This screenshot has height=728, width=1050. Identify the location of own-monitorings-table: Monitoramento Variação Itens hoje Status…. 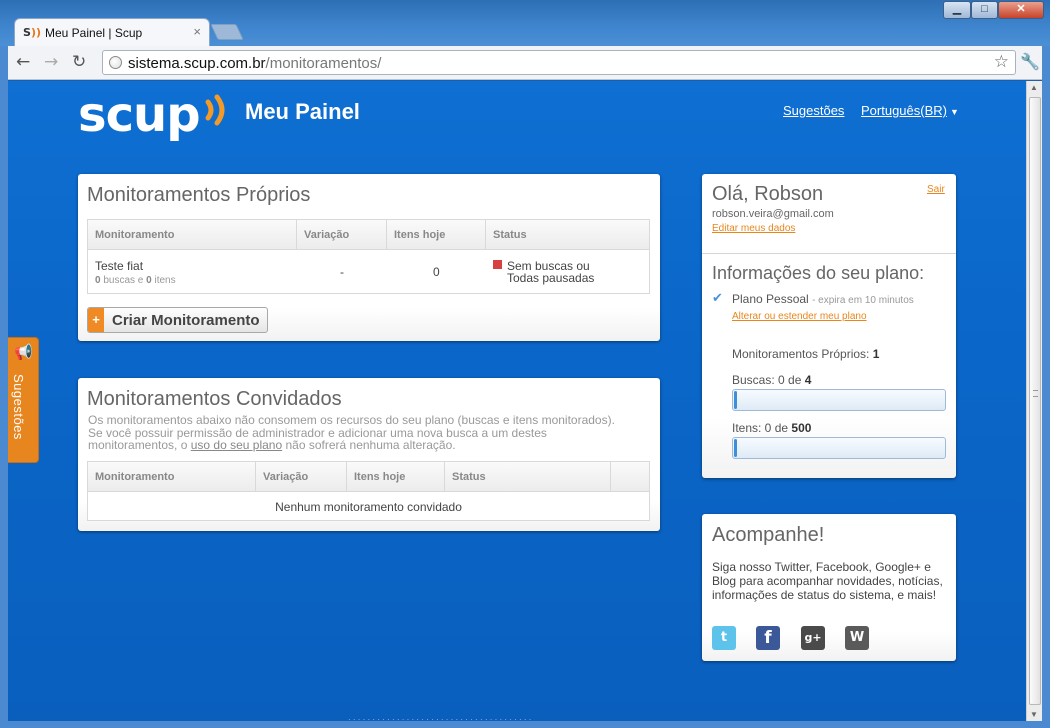
(368, 256).